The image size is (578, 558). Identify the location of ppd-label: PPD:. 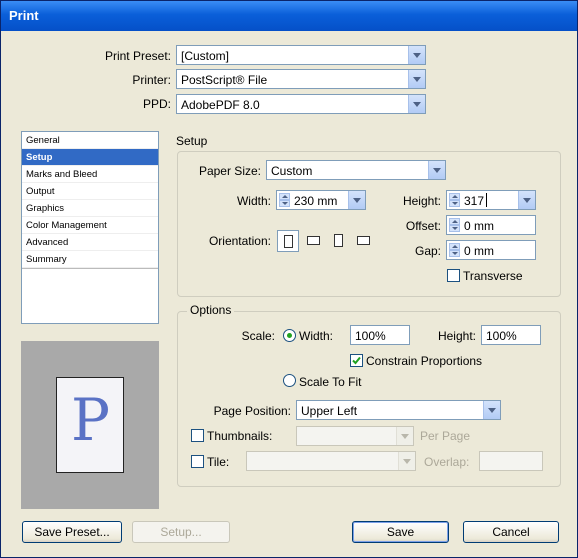
(156, 104).